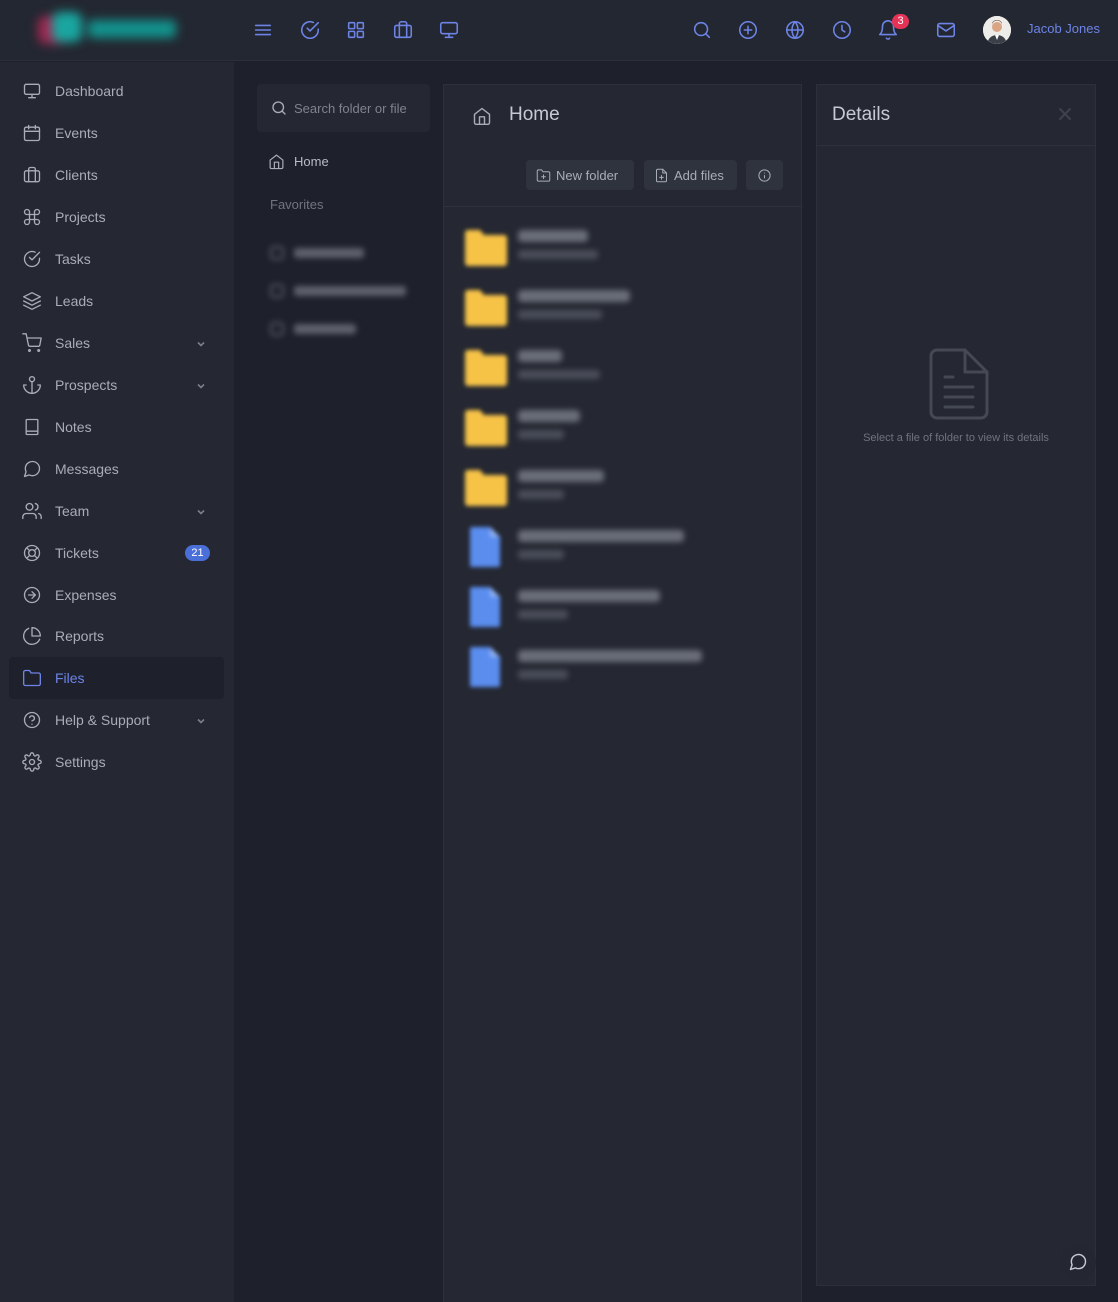 Image resolution: width=1118 pixels, height=1302 pixels. What do you see at coordinates (116, 636) in the screenshot?
I see `sidebar-item-reports: Reports` at bounding box center [116, 636].